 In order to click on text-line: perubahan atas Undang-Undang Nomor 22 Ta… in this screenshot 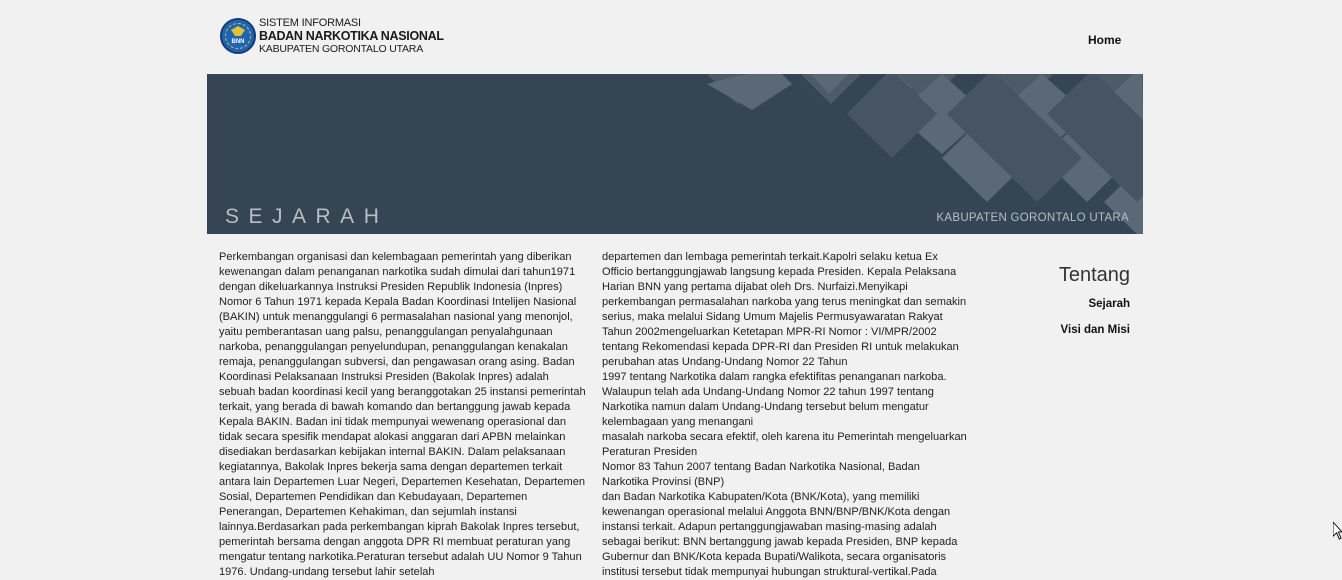, I will do `click(725, 362)`.